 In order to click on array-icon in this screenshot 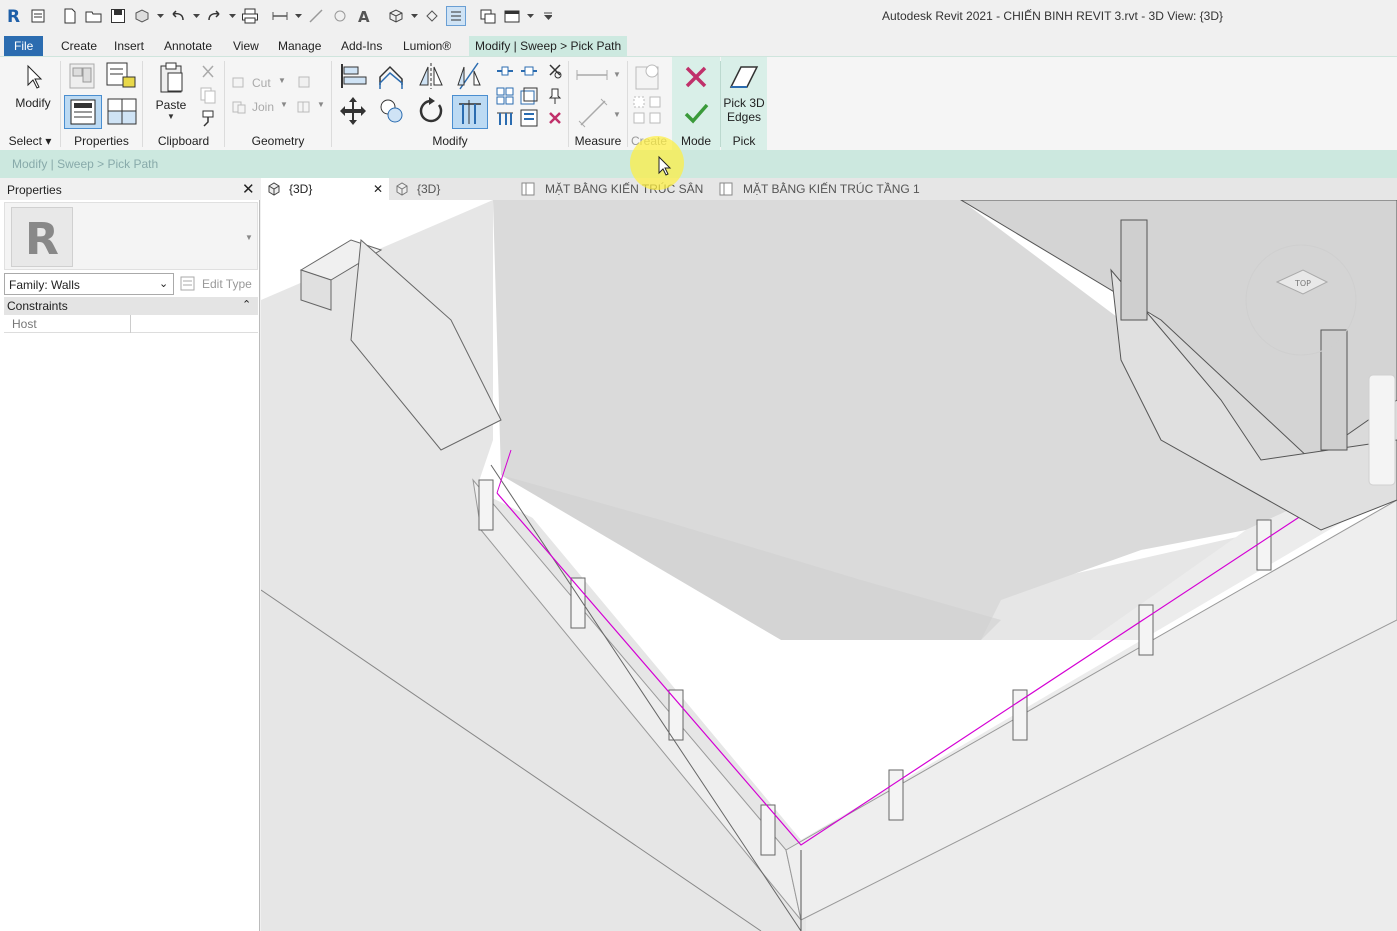, I will do `click(505, 97)`.